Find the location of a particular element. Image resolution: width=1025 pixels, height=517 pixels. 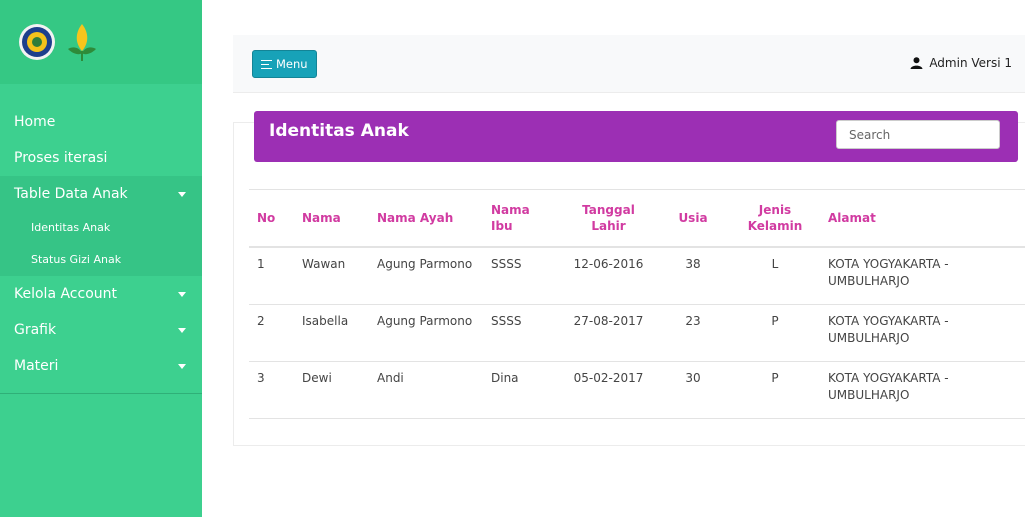

cell-nama-ibu: Dina is located at coordinates (522, 390).